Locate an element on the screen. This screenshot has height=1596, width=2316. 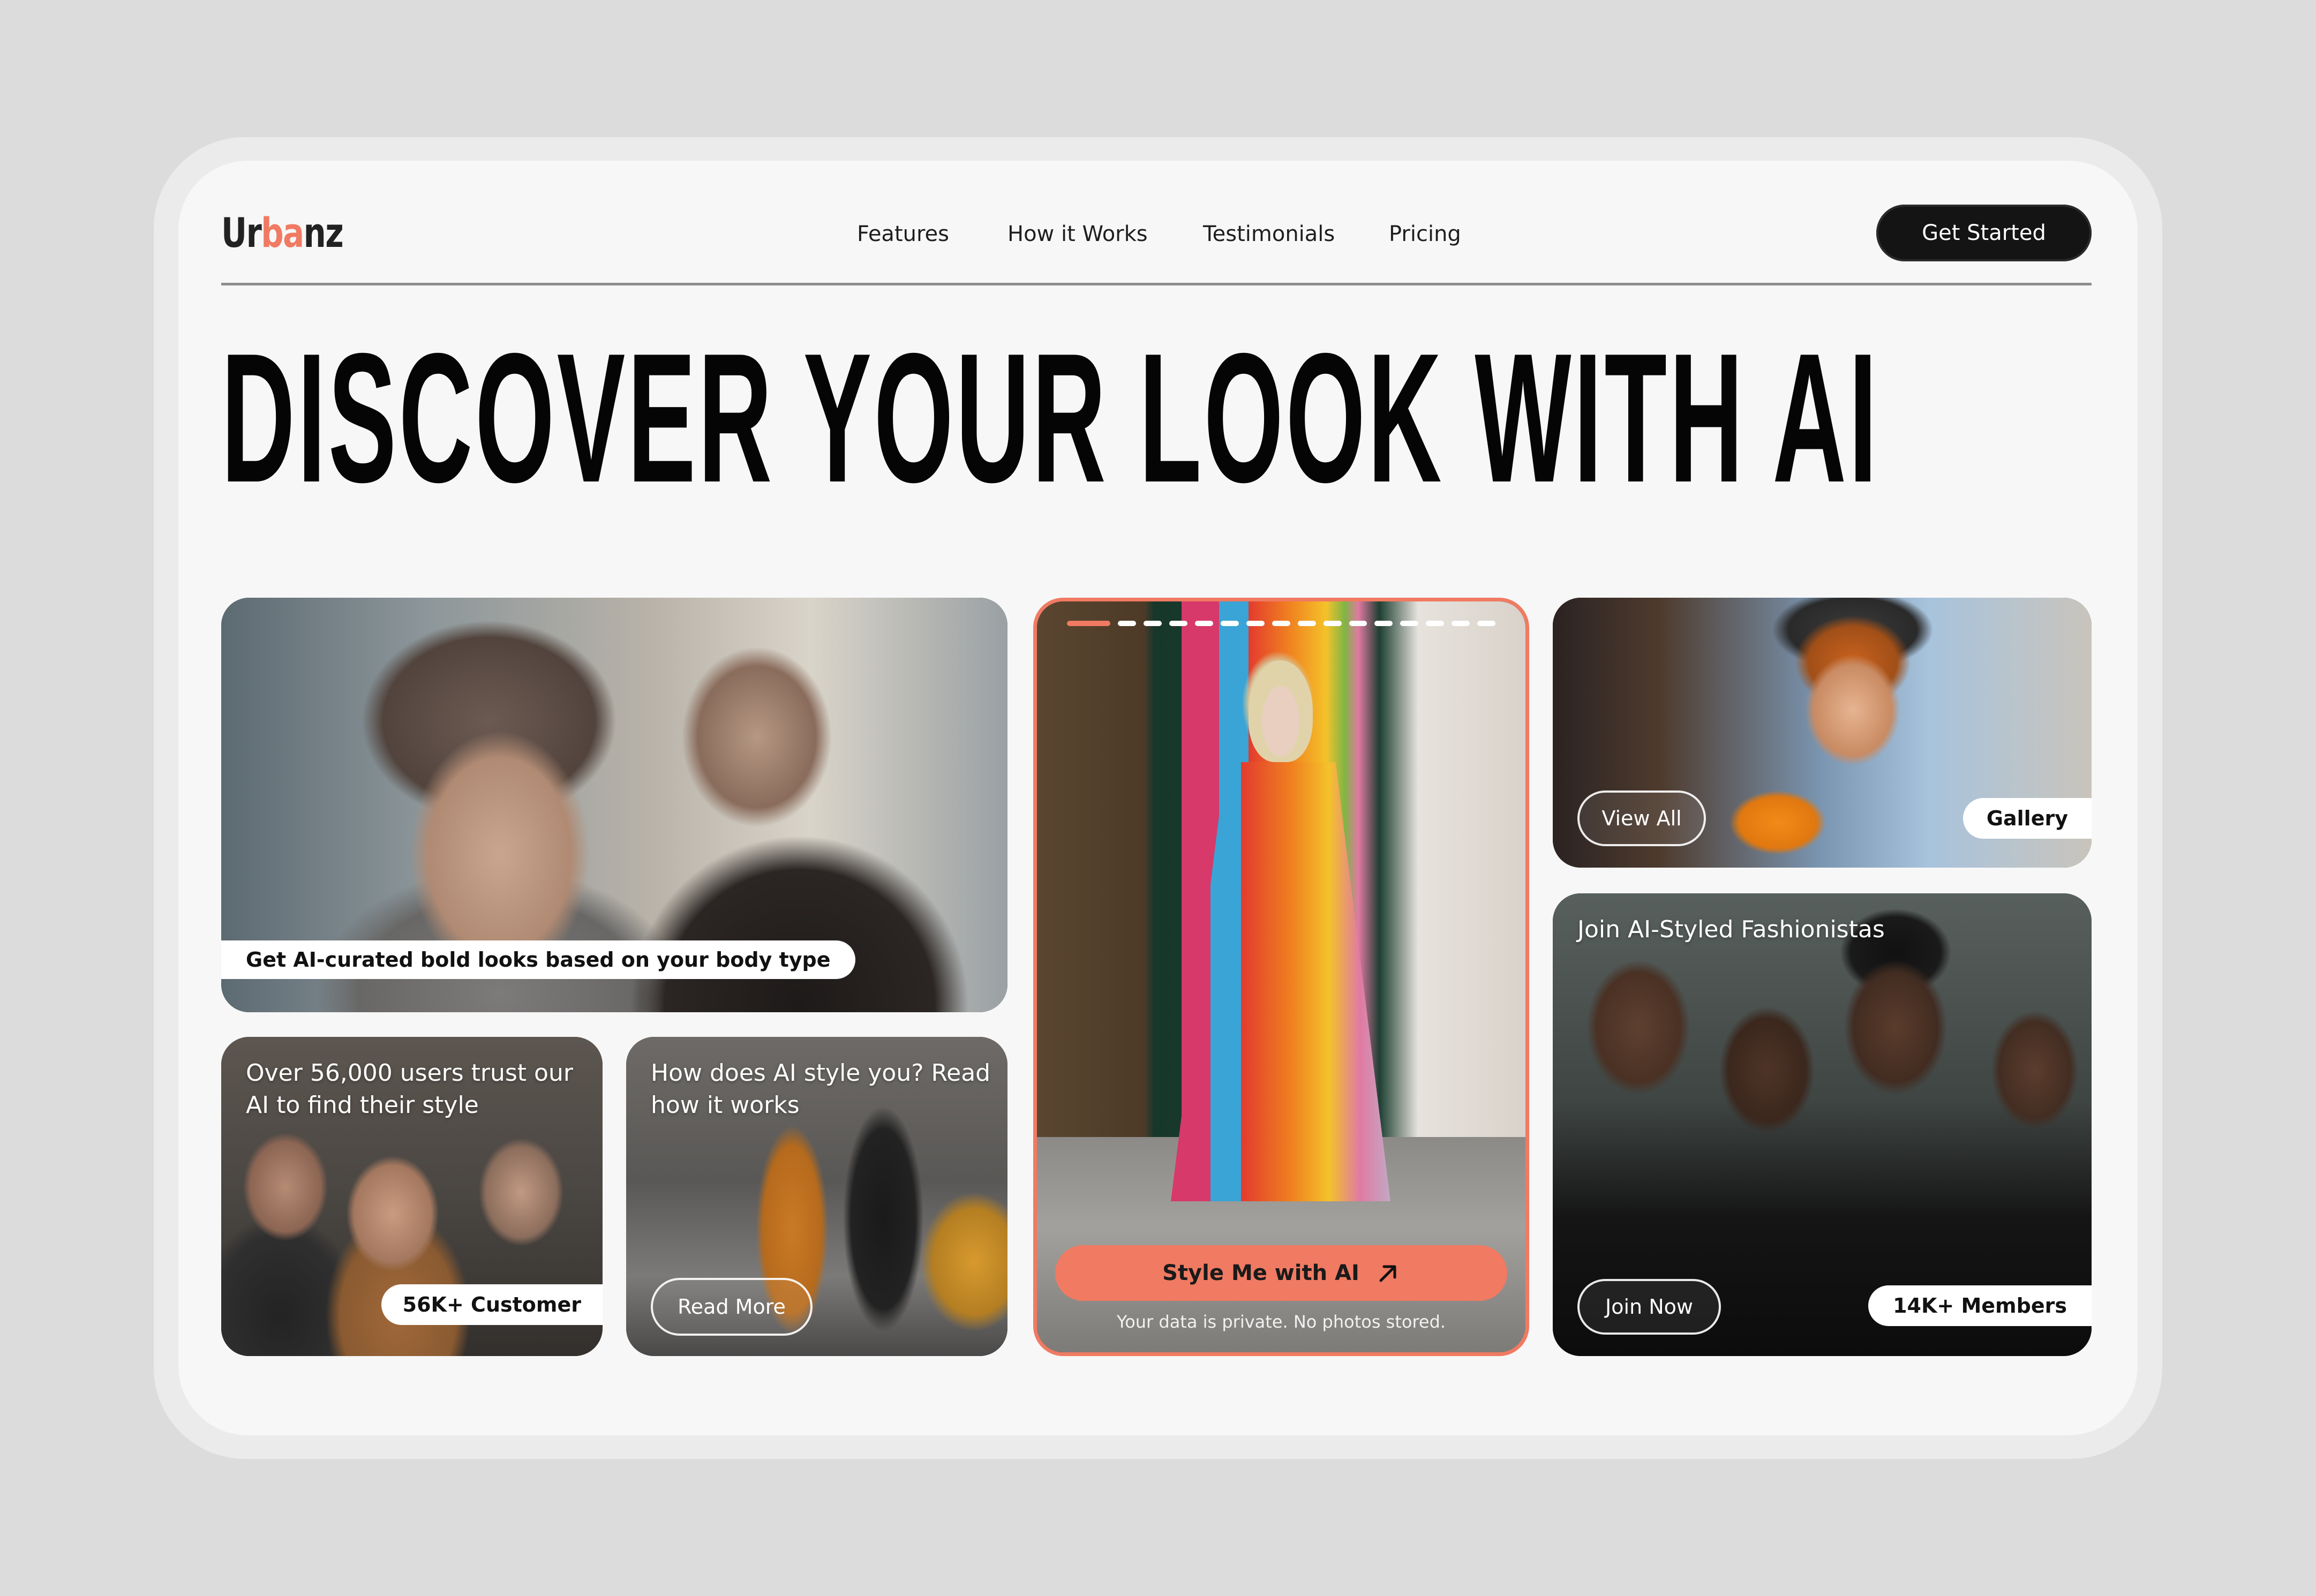
gallery-badge: Gallery is located at coordinates (2027, 819).